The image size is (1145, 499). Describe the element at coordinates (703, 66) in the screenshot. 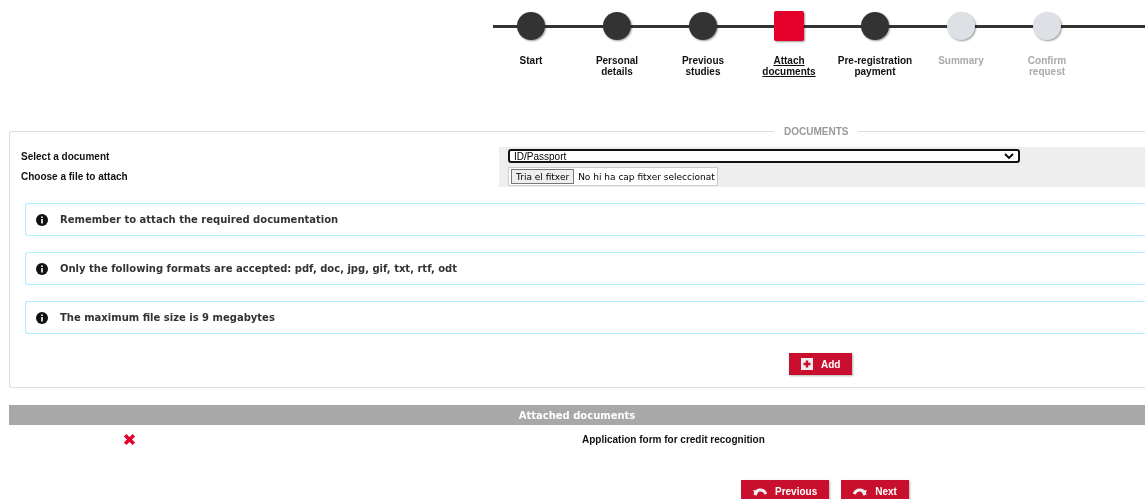

I see `step-link: Previous studies` at that location.